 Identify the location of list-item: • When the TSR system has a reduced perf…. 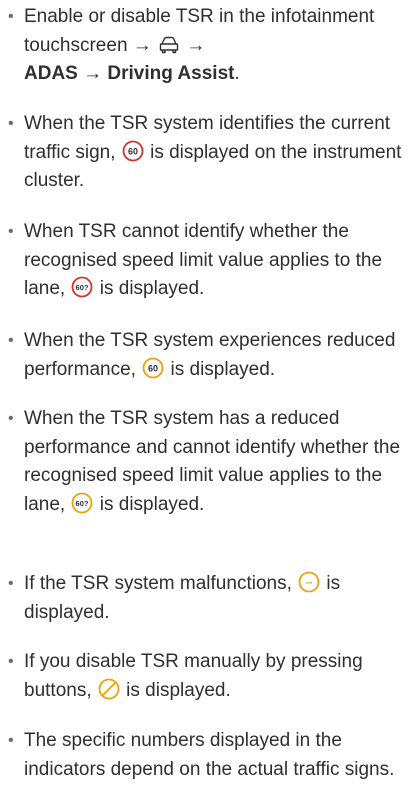
(208, 462).